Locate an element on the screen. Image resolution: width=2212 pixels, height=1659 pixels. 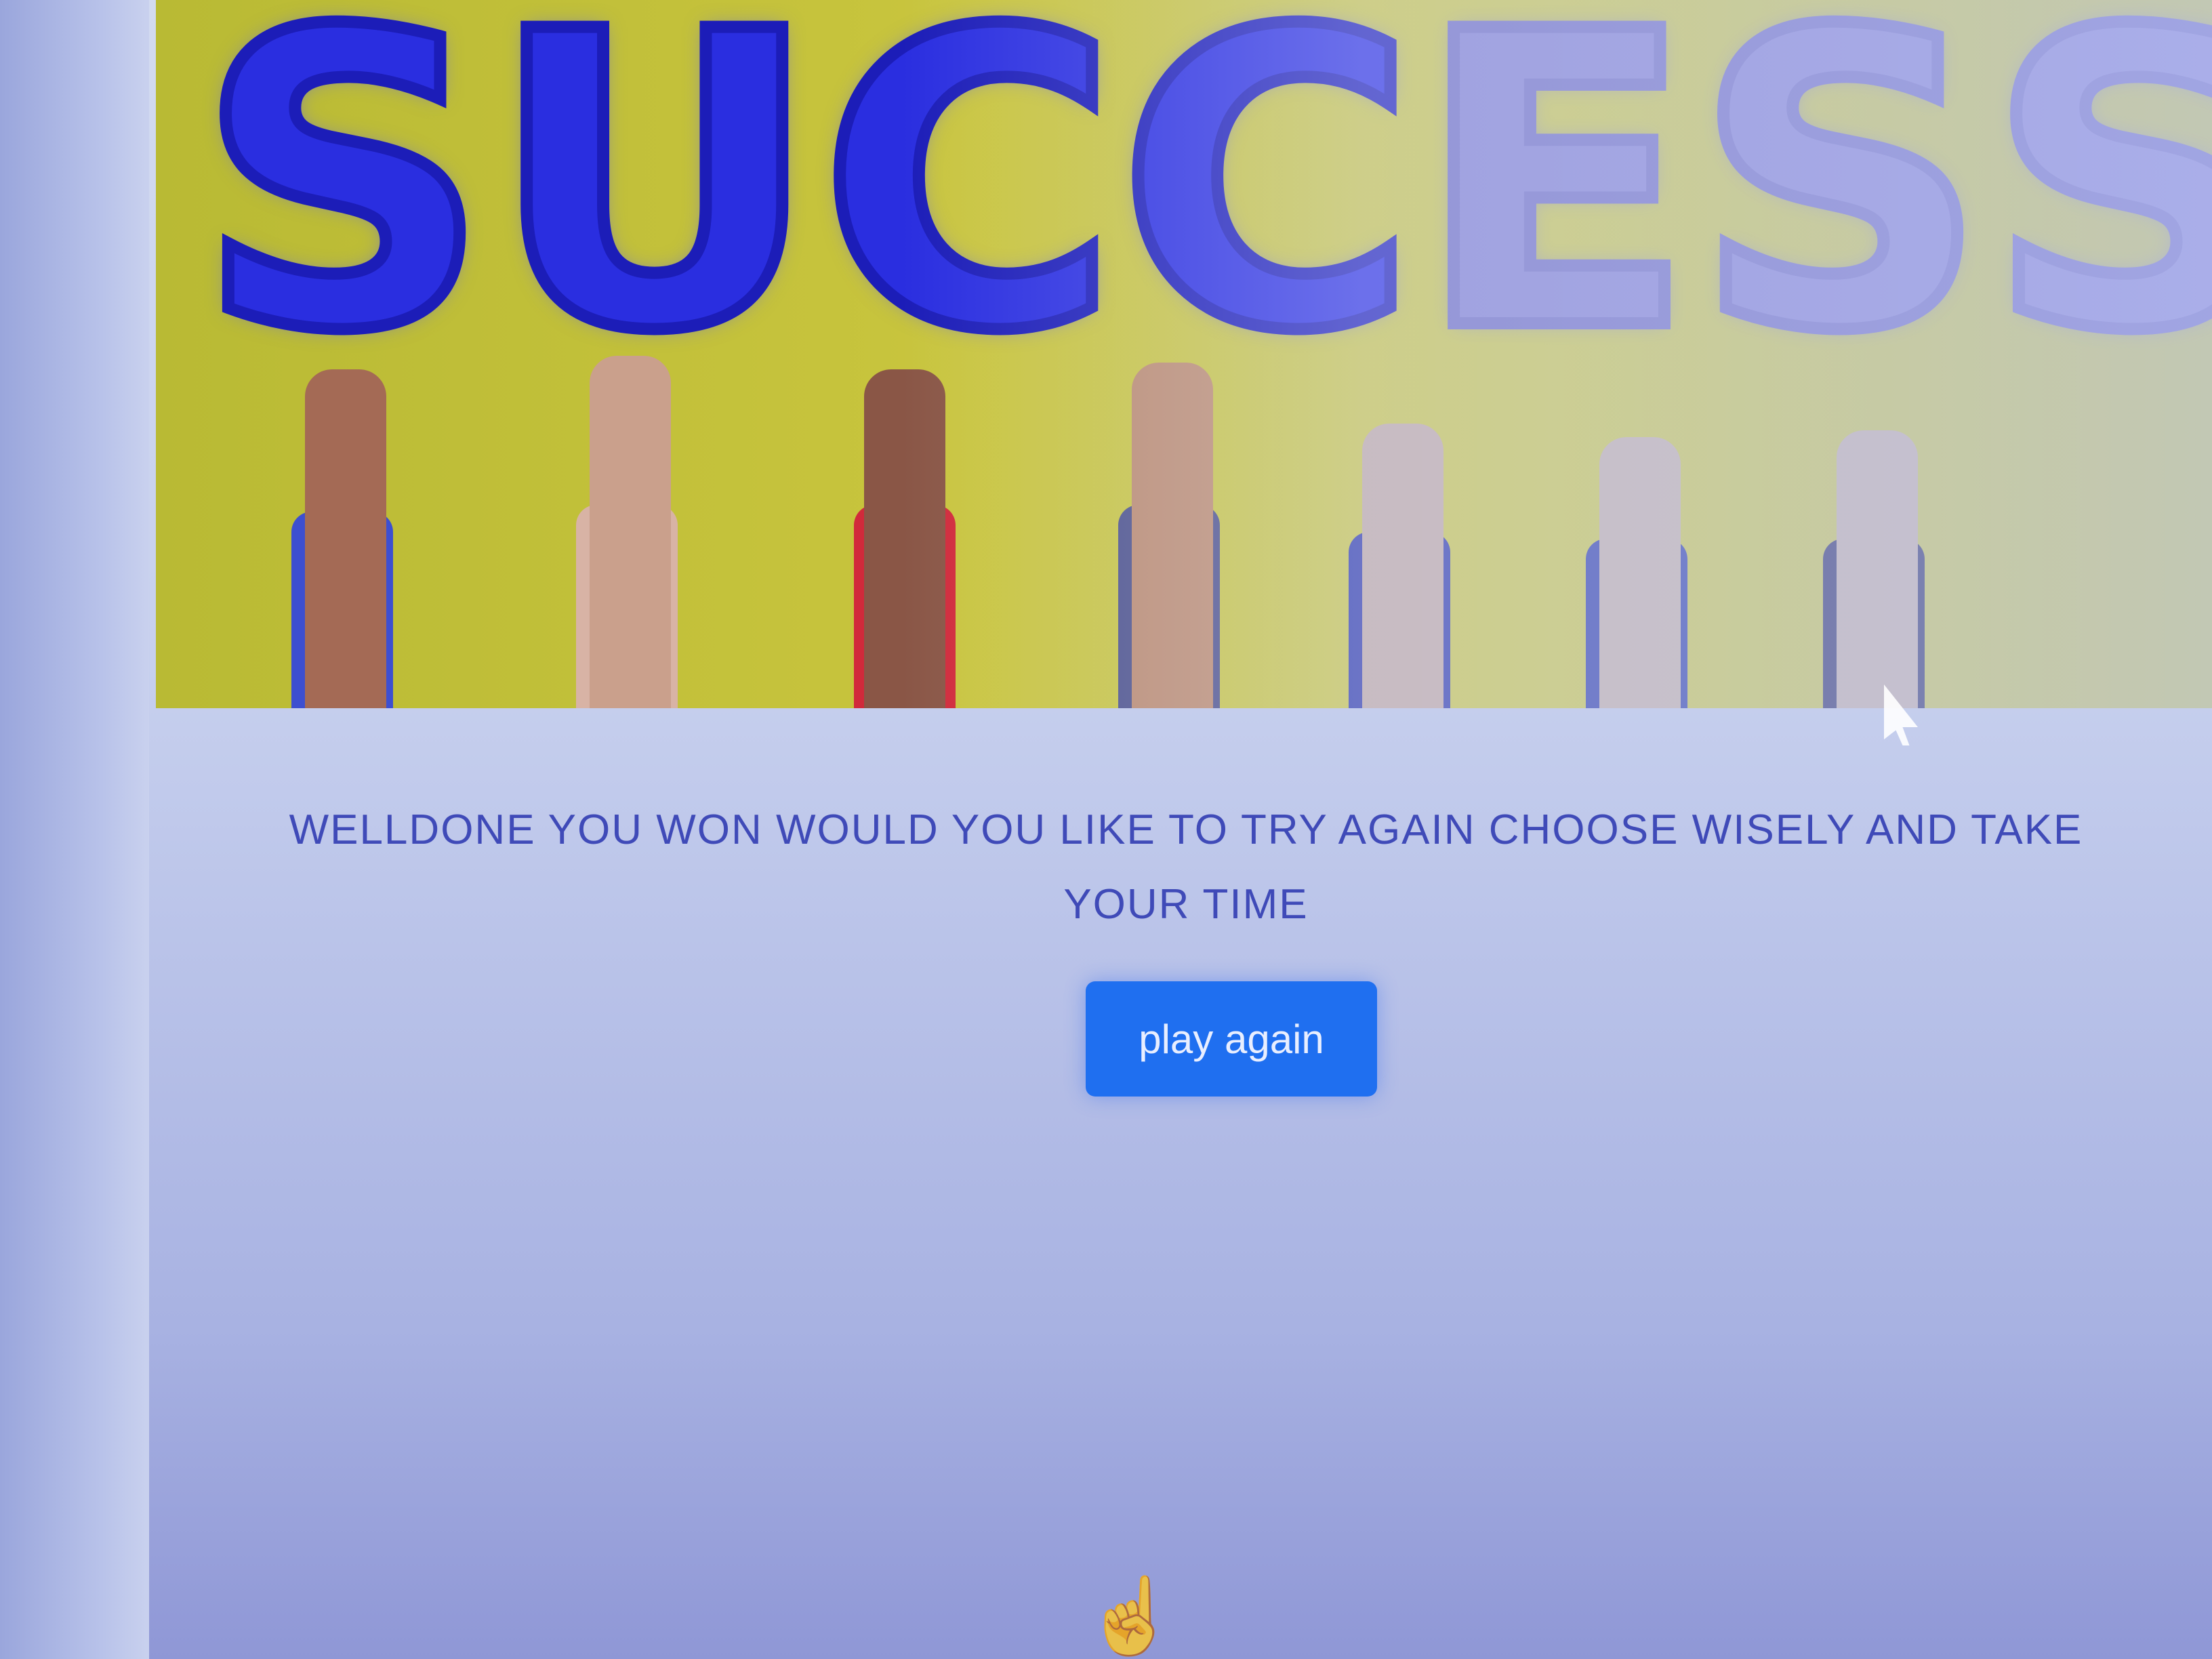
hand-cursor-icon: ☝ is located at coordinates (1130, 1616).